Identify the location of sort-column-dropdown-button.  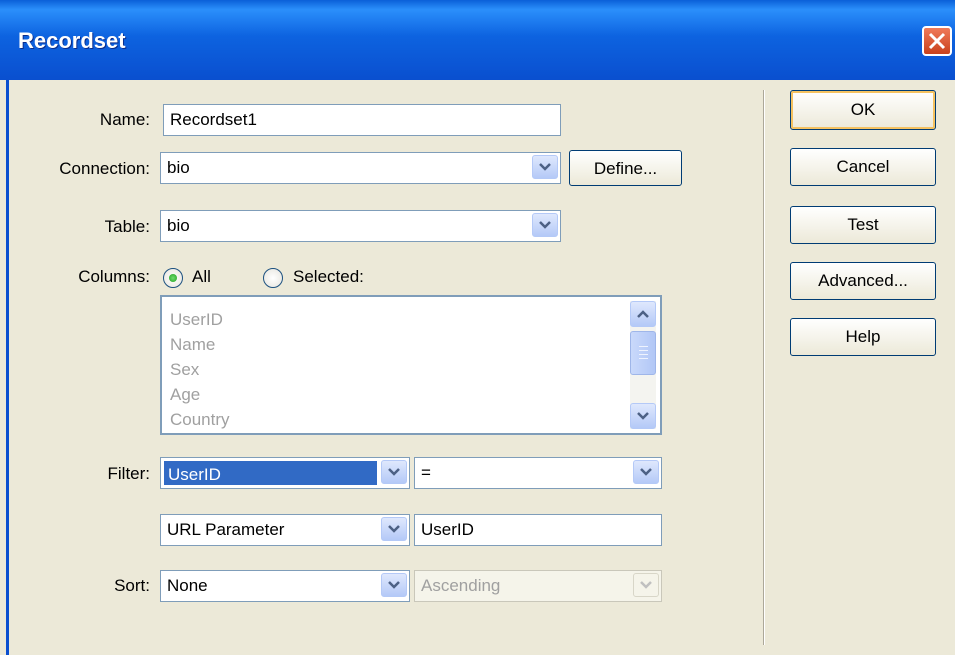
(394, 585).